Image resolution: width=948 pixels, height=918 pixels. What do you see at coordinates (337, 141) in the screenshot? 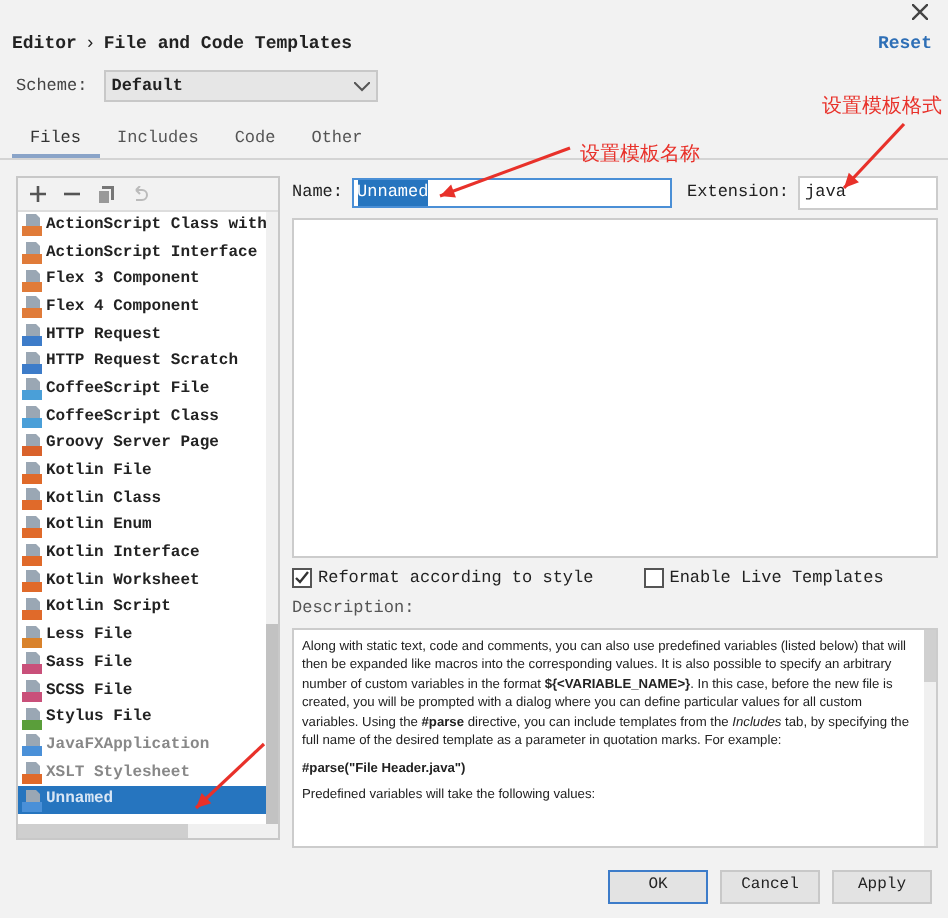
I see `tab: Other` at bounding box center [337, 141].